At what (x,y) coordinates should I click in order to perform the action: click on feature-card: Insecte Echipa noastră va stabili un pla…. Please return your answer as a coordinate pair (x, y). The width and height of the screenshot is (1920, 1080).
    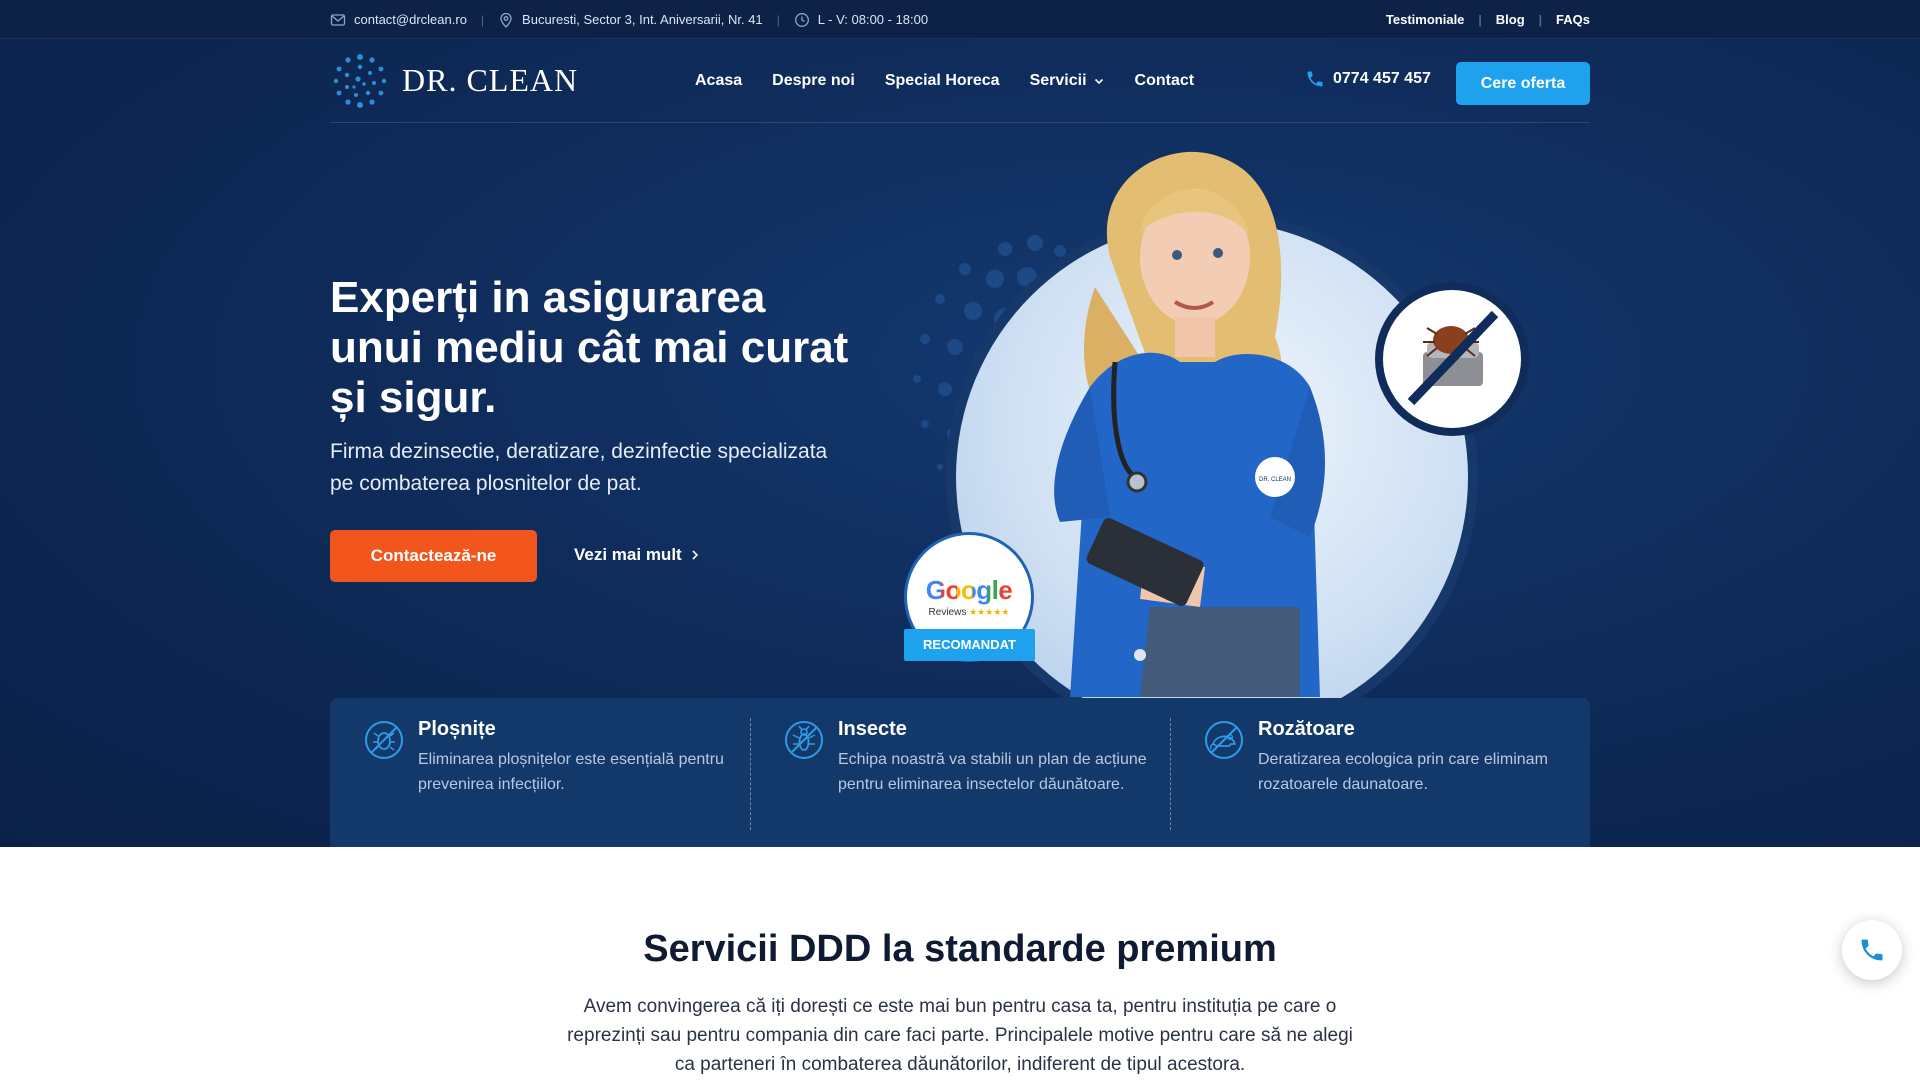
    Looking at the image, I should click on (960, 782).